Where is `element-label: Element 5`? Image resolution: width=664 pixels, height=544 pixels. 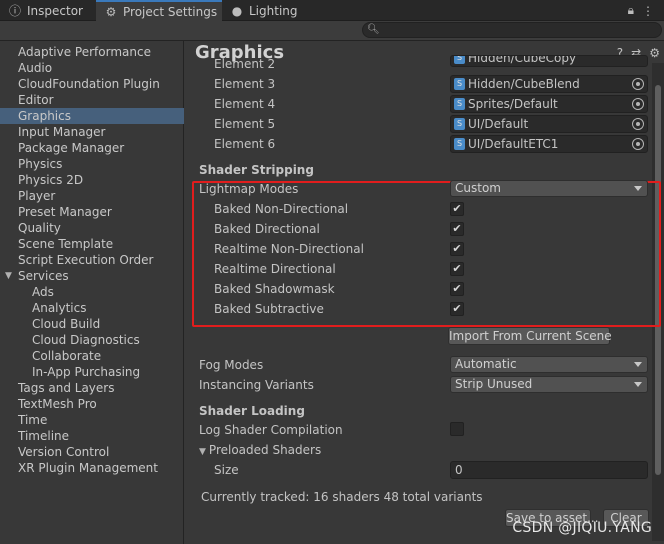
element-label: Element 5 is located at coordinates (245, 124).